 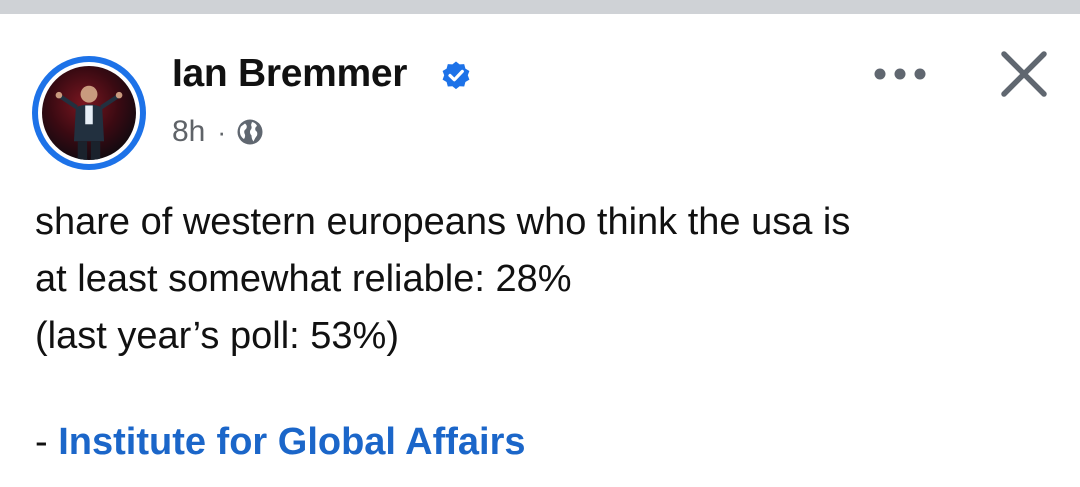 I want to click on author-name: Ian Bremmer, so click(x=289, y=74).